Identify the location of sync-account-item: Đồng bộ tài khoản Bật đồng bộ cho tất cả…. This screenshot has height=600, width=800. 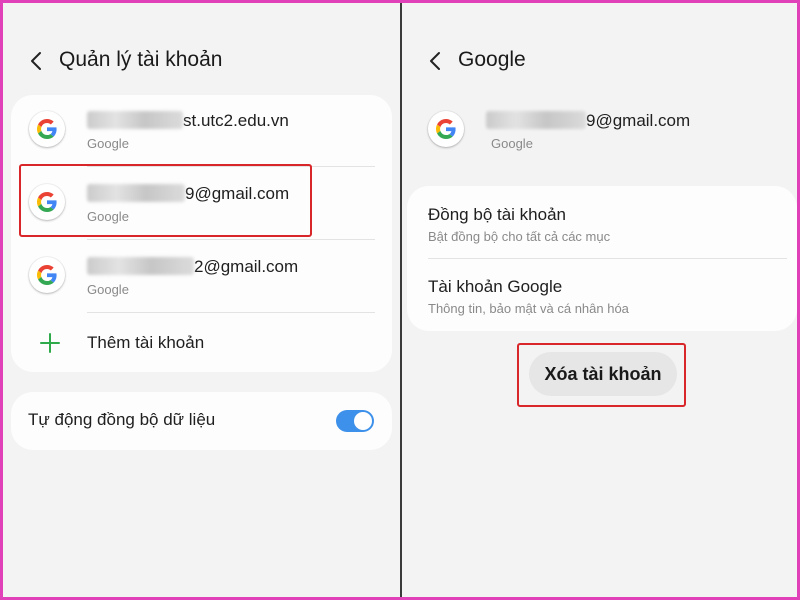
(602, 222).